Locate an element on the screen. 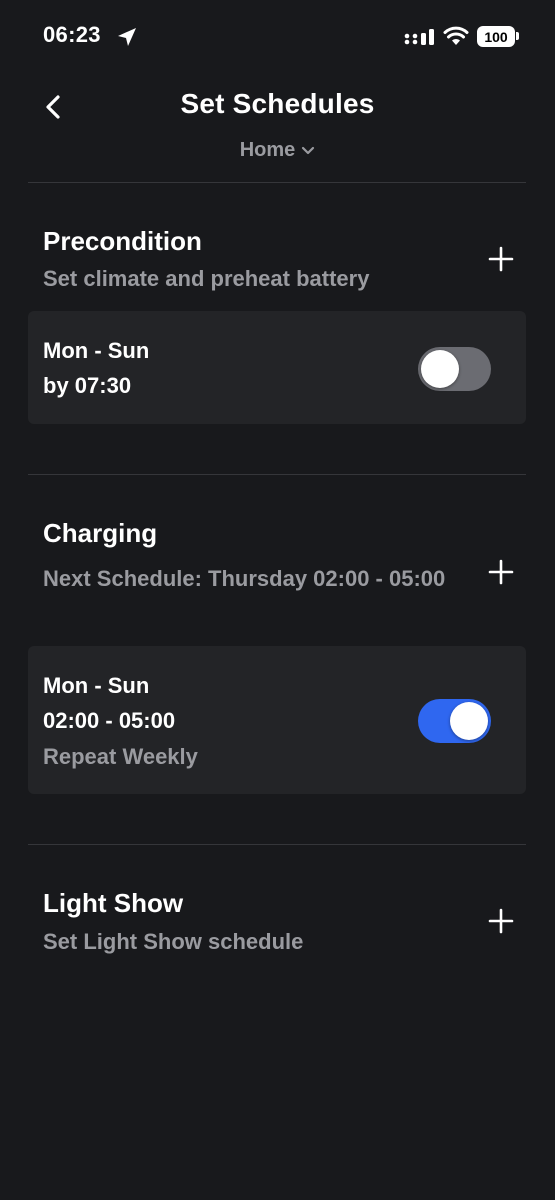 This screenshot has height=1200, width=555. page-title: Set Schedules is located at coordinates (277, 103).